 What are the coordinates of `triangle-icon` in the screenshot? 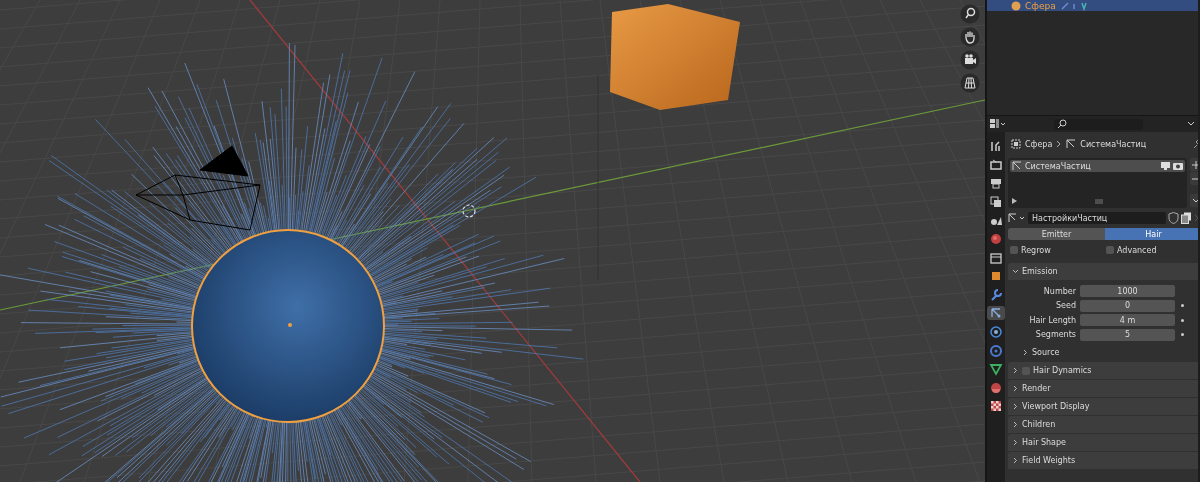 It's located at (996, 369).